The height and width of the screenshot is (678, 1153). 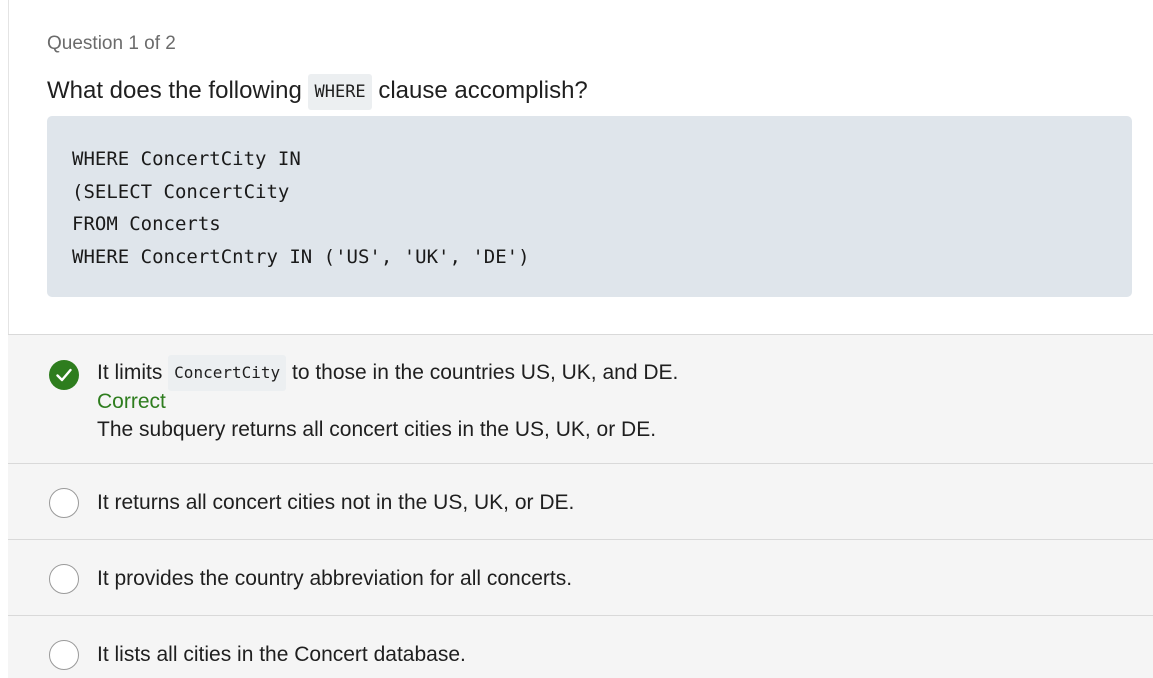 I want to click on answer-inline-code: ConcertCity, so click(x=227, y=373).